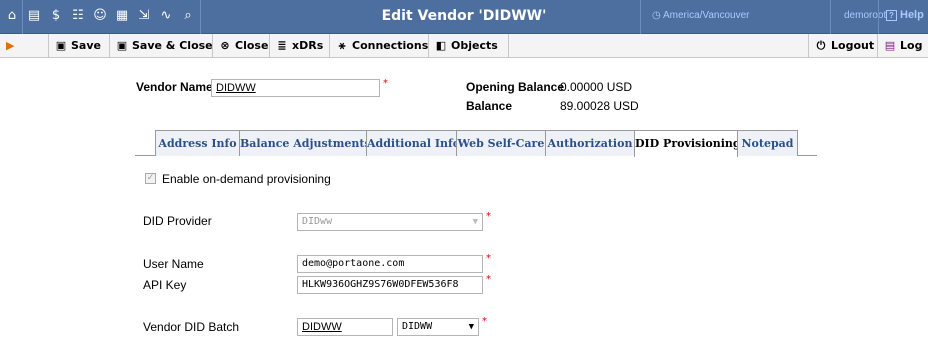  Describe the element at coordinates (890, 45) in the screenshot. I see `log-icon: ▤` at that location.